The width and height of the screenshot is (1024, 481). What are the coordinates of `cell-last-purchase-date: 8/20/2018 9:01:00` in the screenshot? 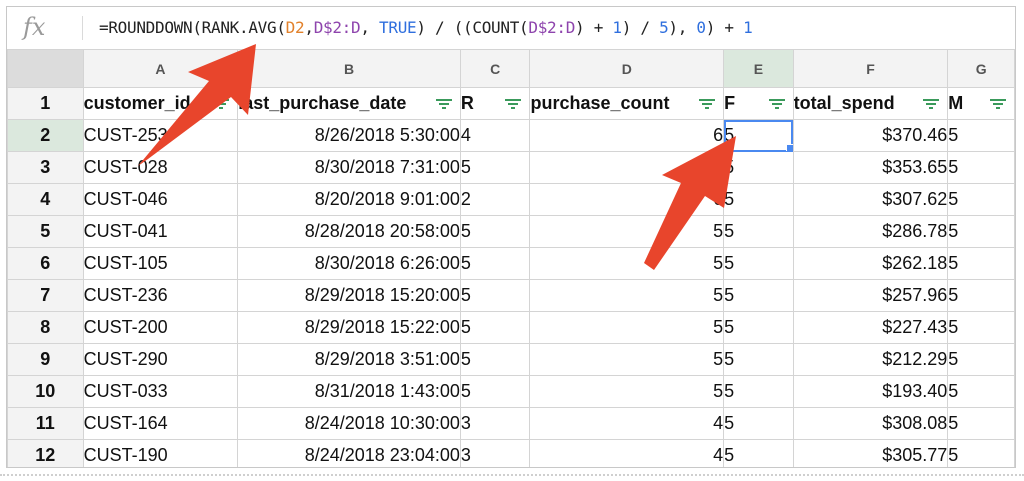 It's located at (349, 199).